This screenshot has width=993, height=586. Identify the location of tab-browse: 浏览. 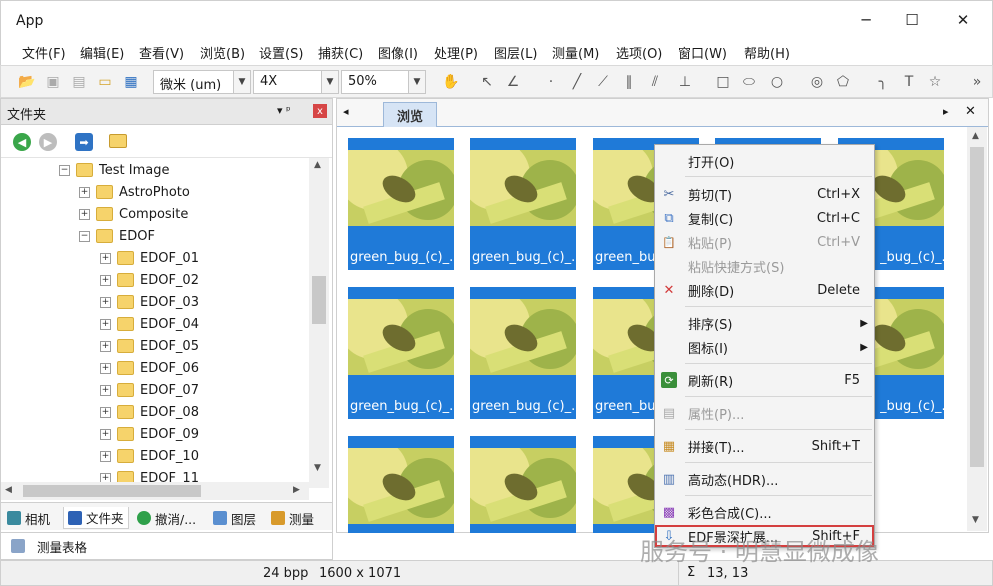
(410, 114).